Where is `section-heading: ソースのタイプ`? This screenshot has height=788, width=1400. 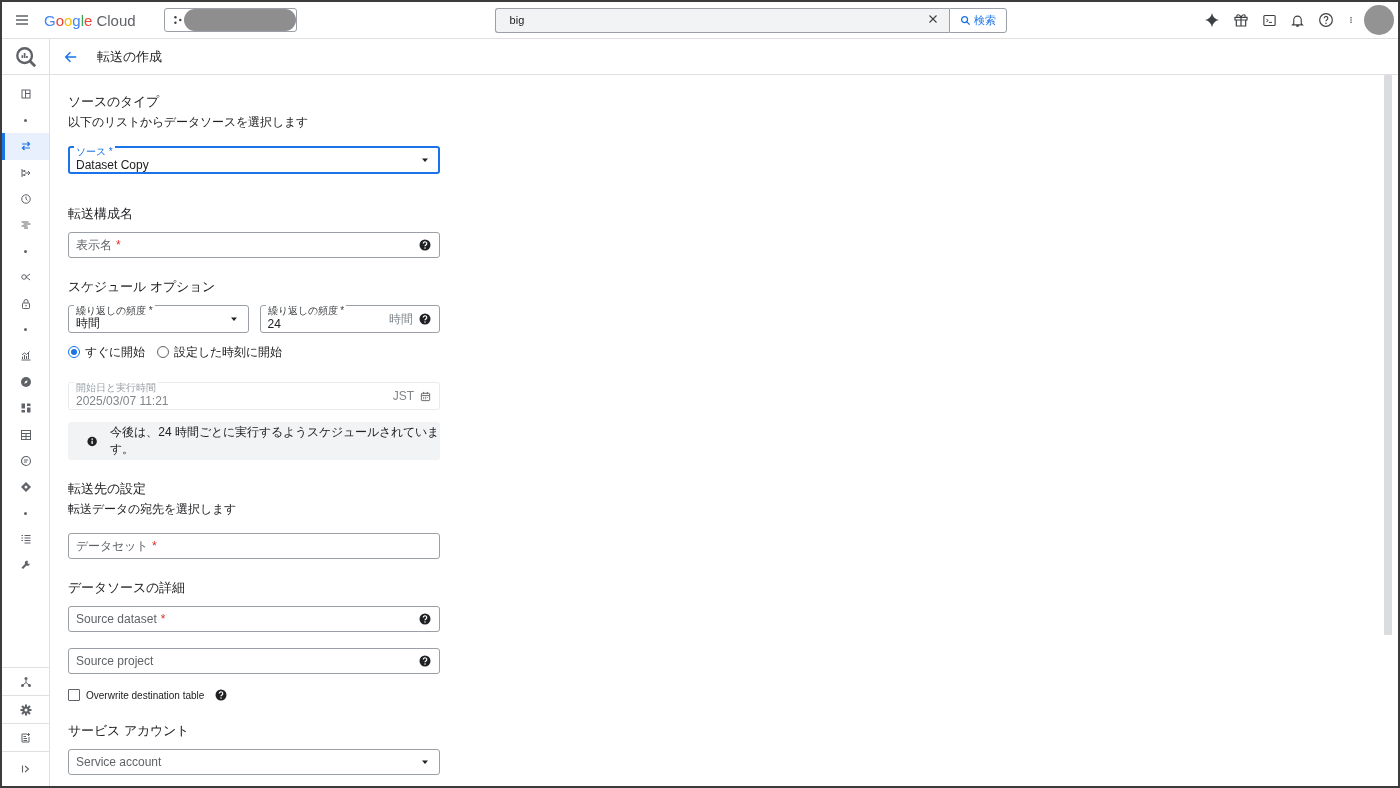
section-heading: ソースのタイプ is located at coordinates (114, 102).